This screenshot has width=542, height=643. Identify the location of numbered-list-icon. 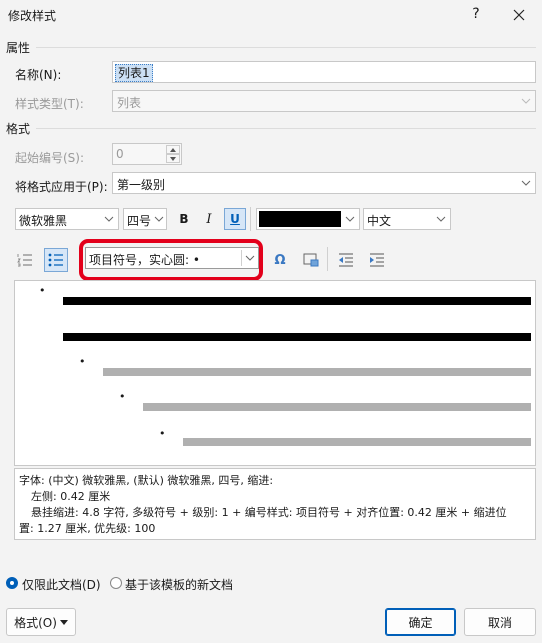
(24, 260).